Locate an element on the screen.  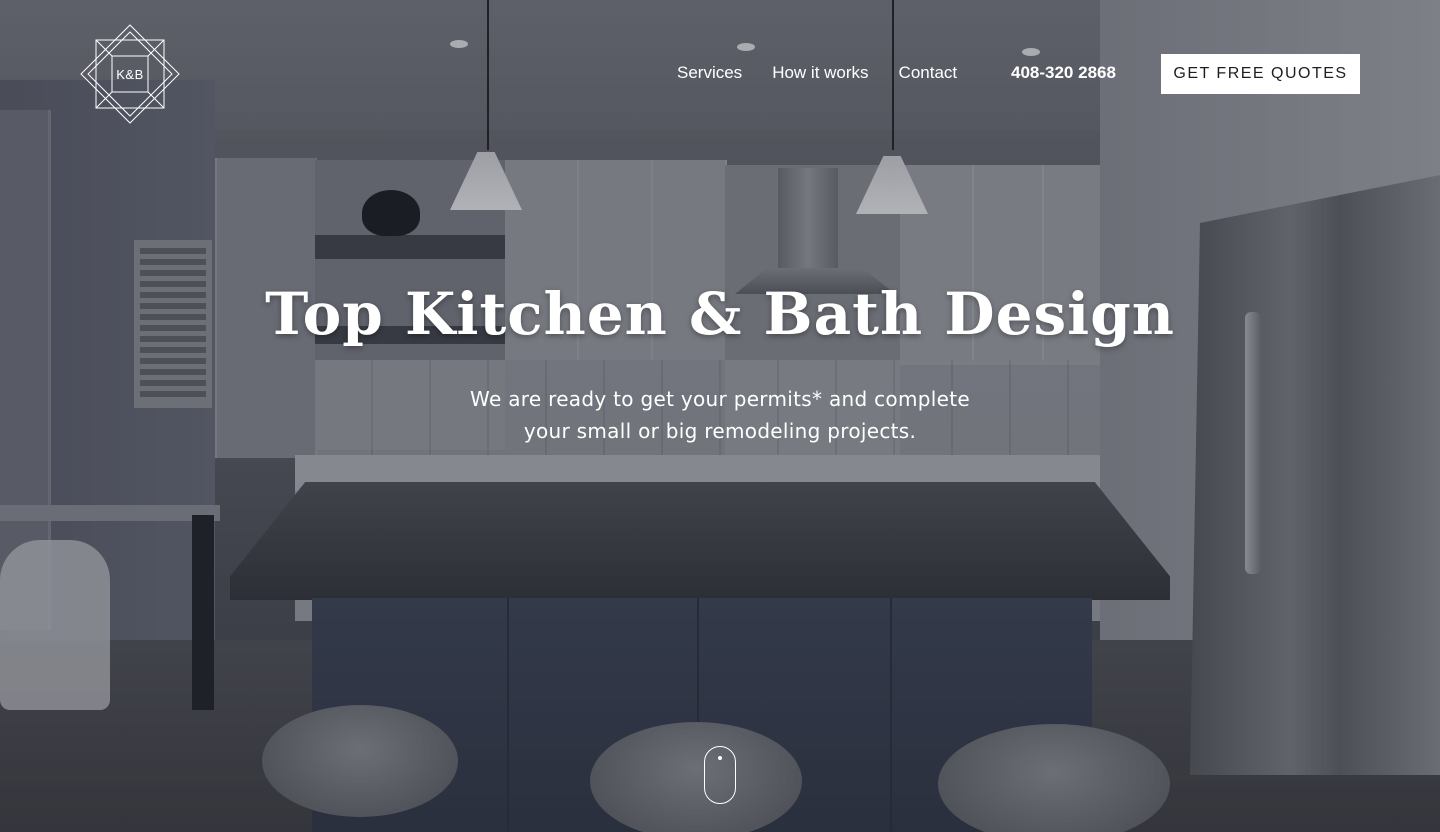
main-nav: Services How it works Contact is located at coordinates (817, 73).